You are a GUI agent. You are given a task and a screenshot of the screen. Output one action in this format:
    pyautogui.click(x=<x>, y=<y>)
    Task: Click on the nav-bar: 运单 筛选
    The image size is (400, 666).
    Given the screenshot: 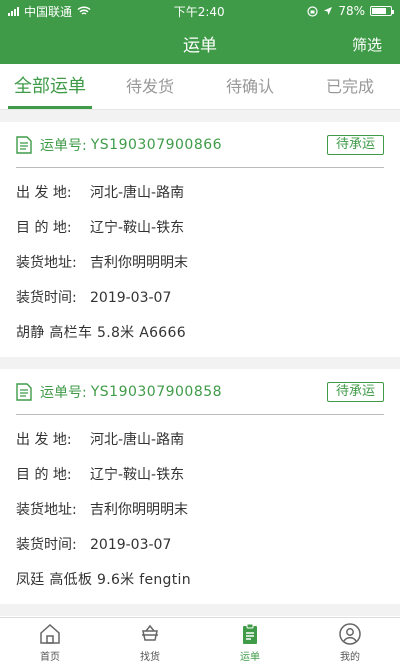 What is the action you would take?
    pyautogui.click(x=200, y=43)
    